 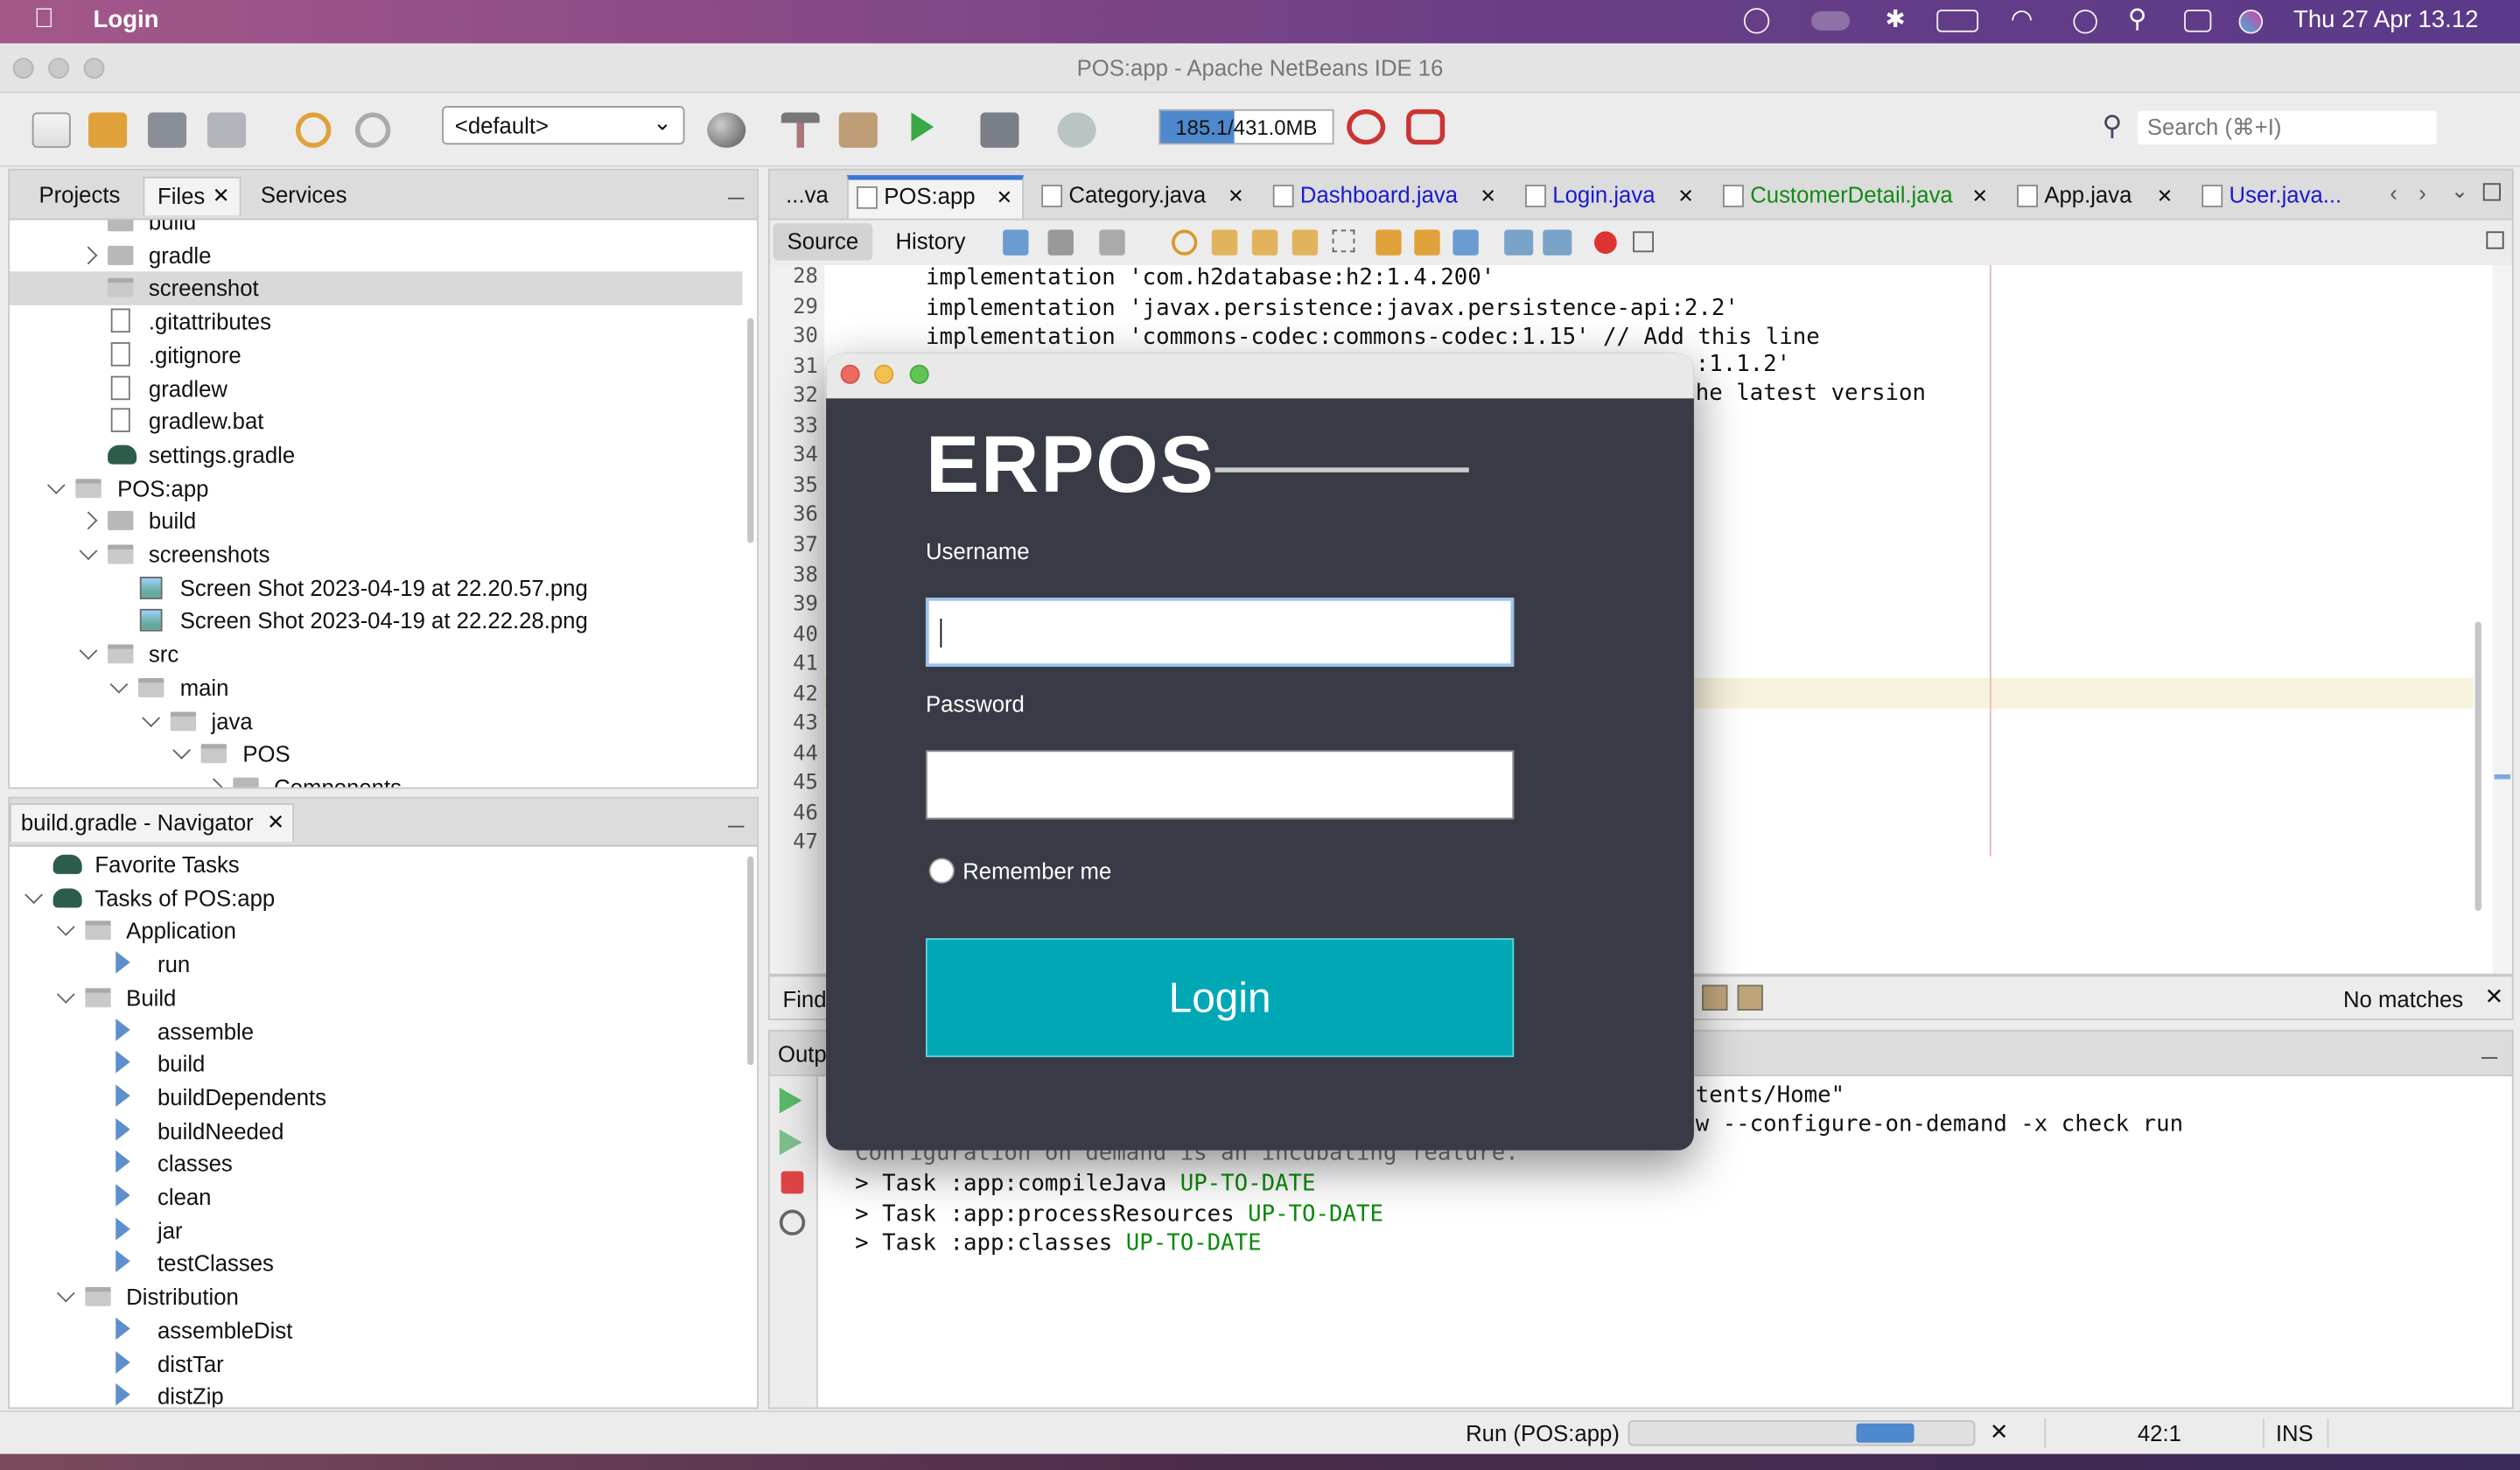 I want to click on output-tab: Outp, so click(x=802, y=1054).